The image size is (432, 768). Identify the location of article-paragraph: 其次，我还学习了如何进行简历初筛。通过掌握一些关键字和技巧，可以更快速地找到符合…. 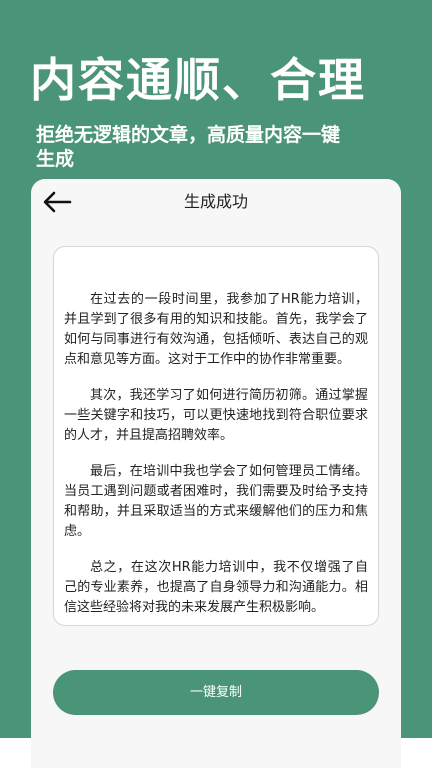
(216, 415).